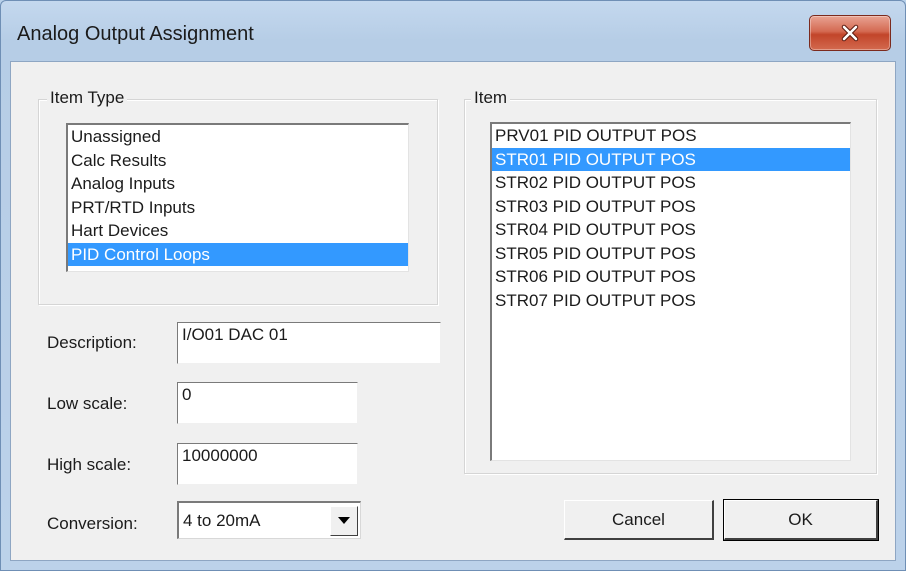 The width and height of the screenshot is (906, 571). I want to click on item-type-list-item: Calc Results, so click(238, 161).